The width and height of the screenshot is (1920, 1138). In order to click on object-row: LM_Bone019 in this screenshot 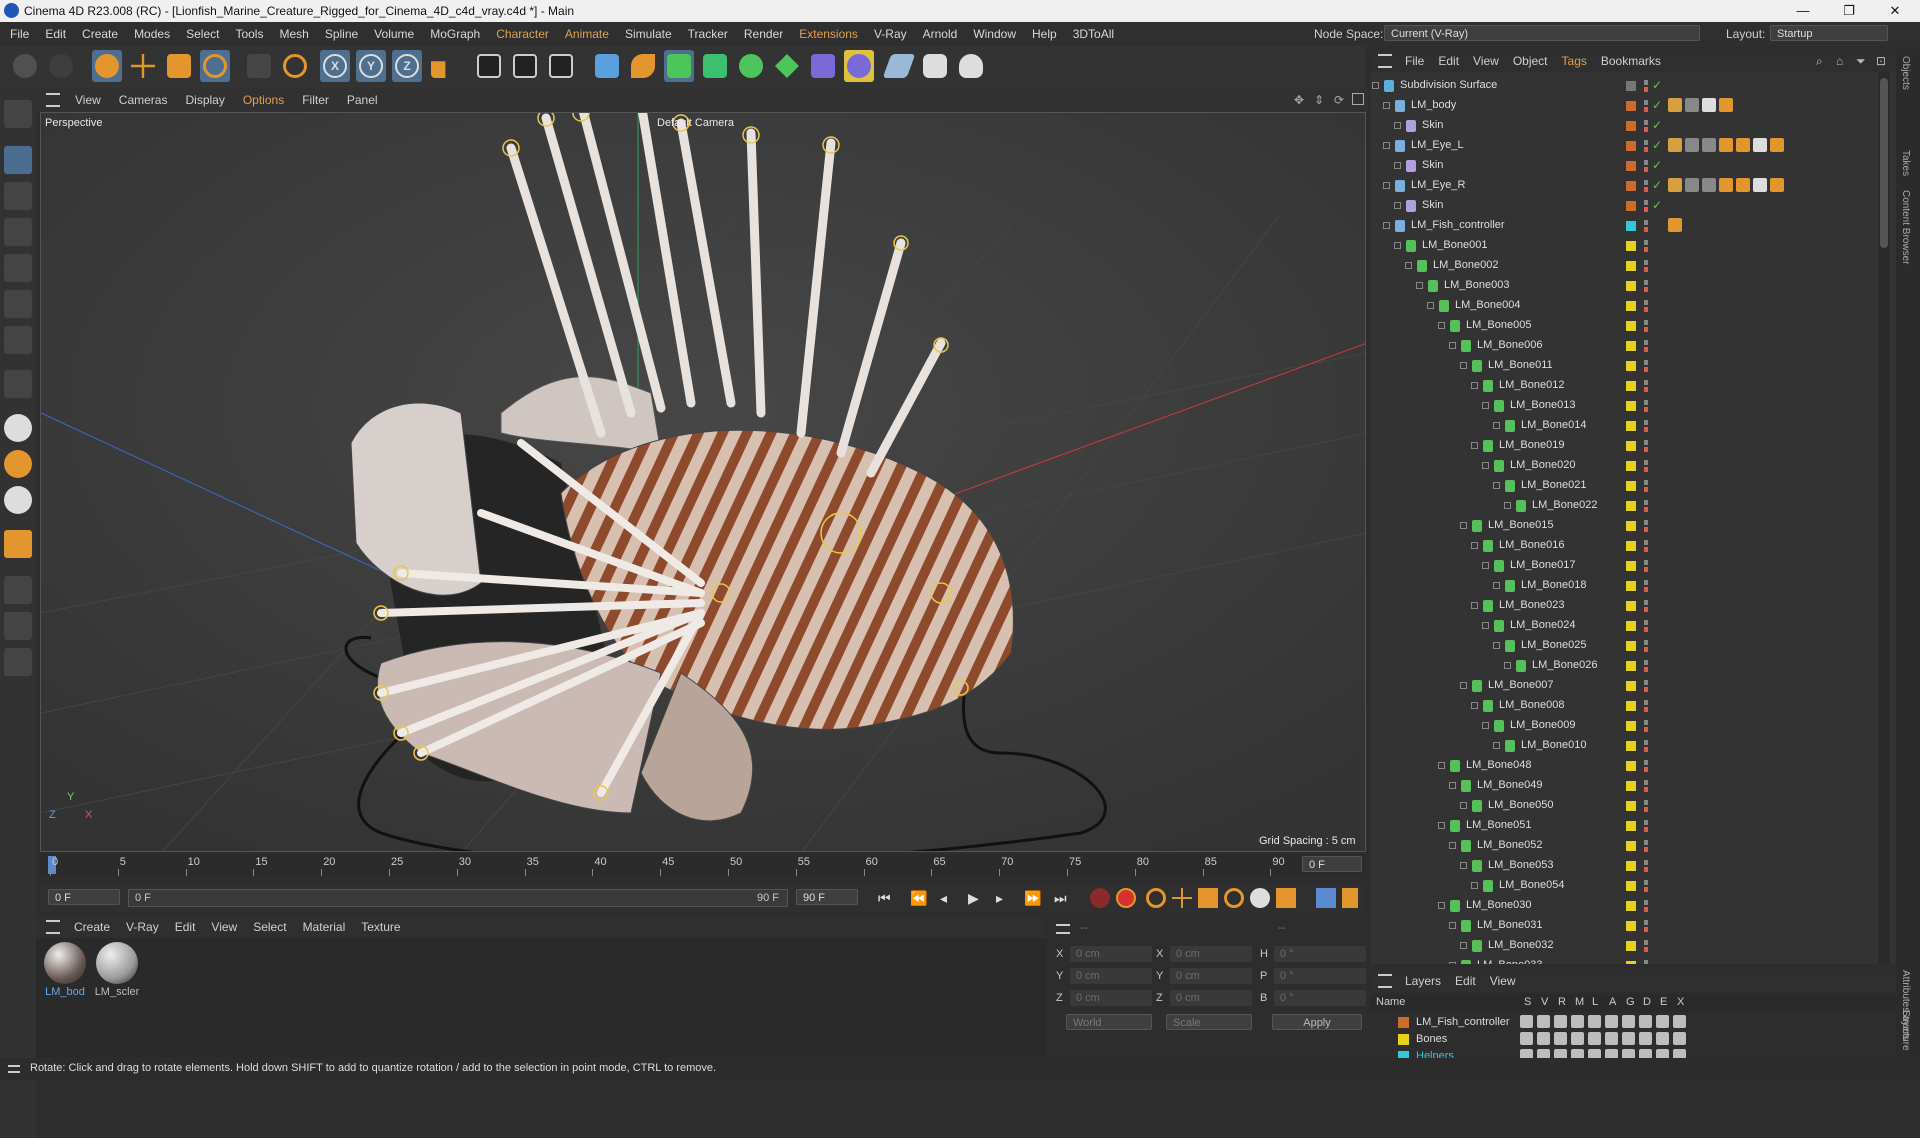, I will do `click(1633, 446)`.